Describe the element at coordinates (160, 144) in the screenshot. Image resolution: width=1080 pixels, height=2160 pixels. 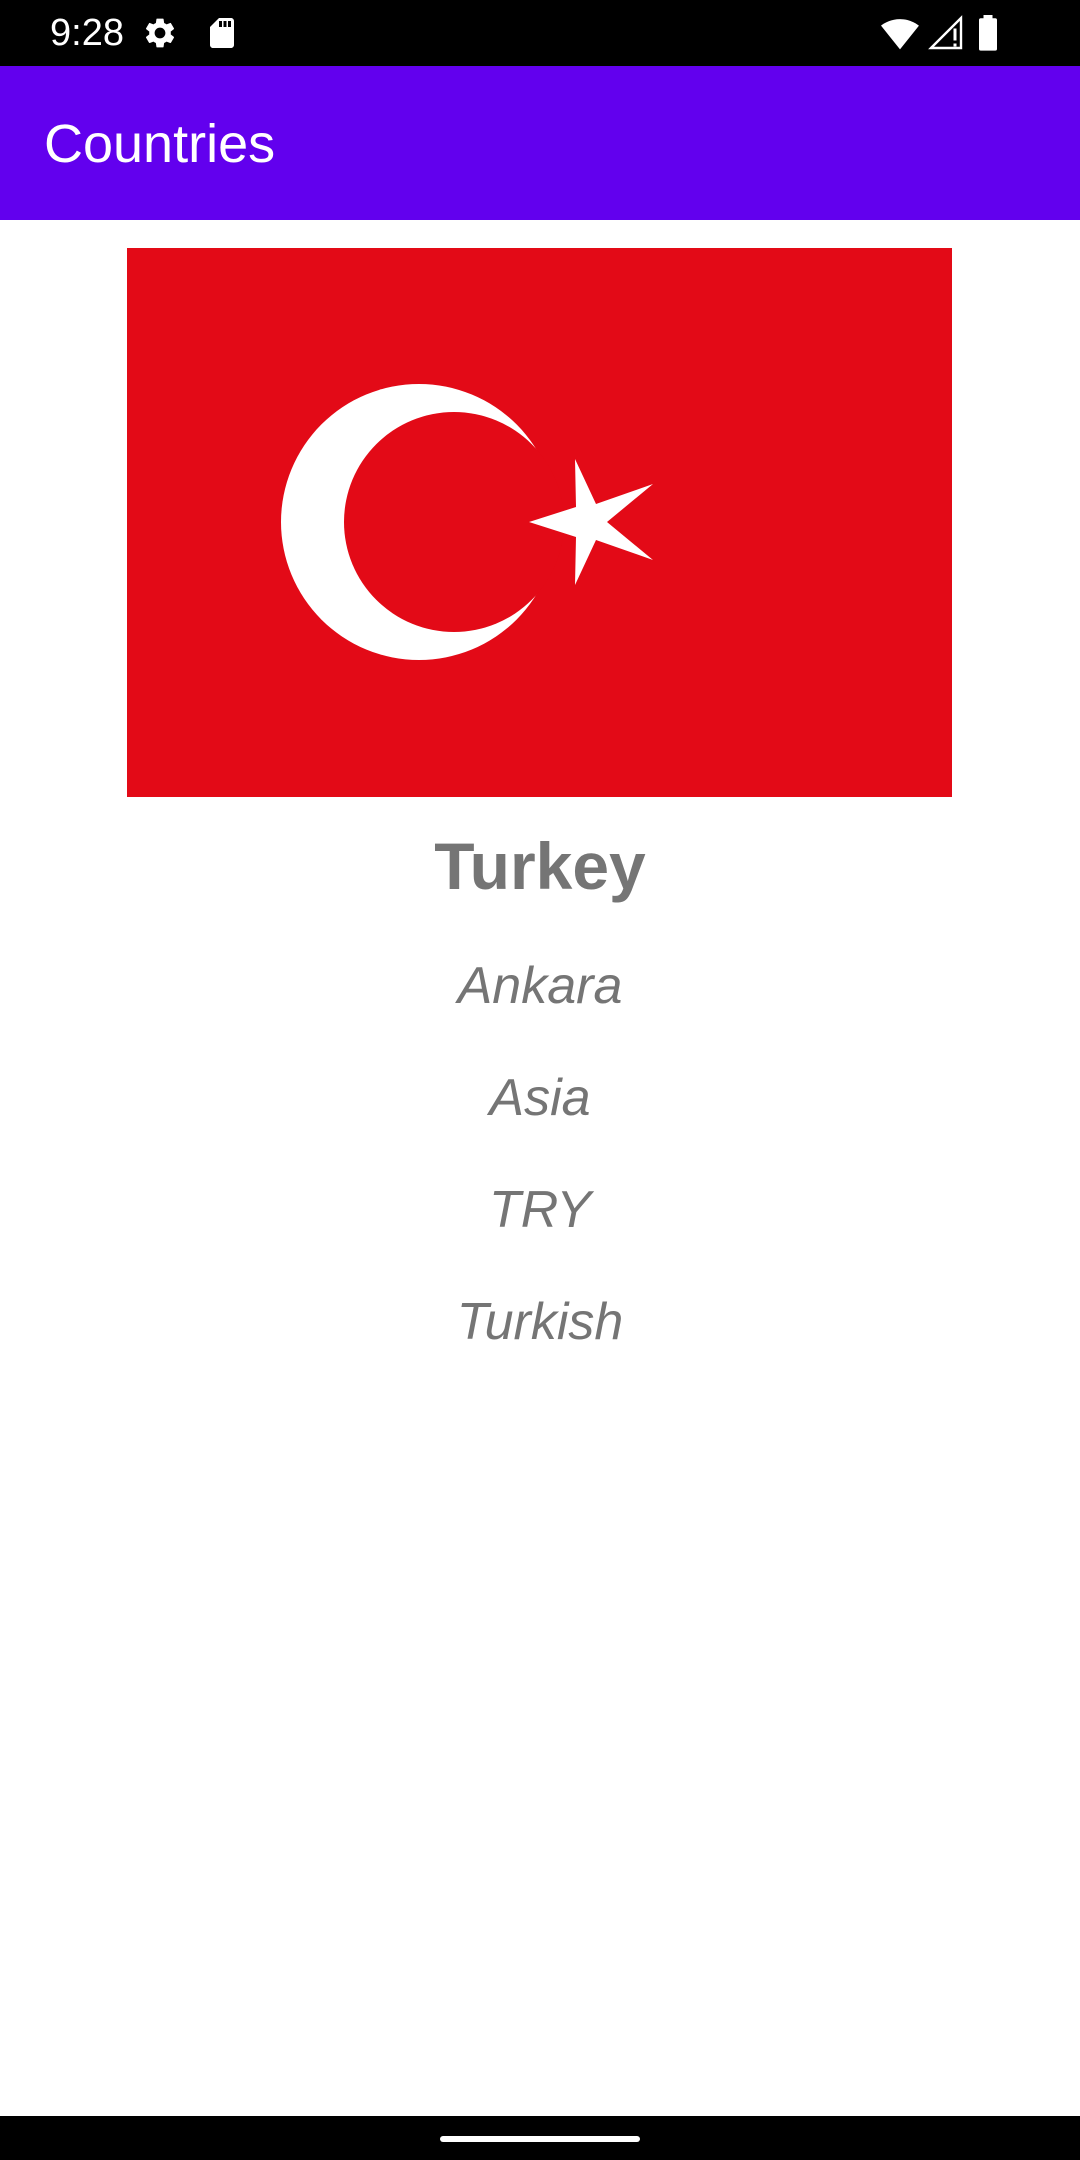
I see `app-title: Countries` at that location.